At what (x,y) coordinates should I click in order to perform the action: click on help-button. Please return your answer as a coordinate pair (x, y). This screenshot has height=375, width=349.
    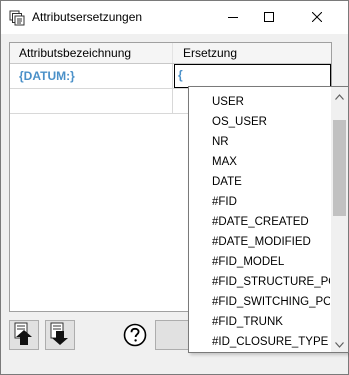
    Looking at the image, I should click on (135, 336).